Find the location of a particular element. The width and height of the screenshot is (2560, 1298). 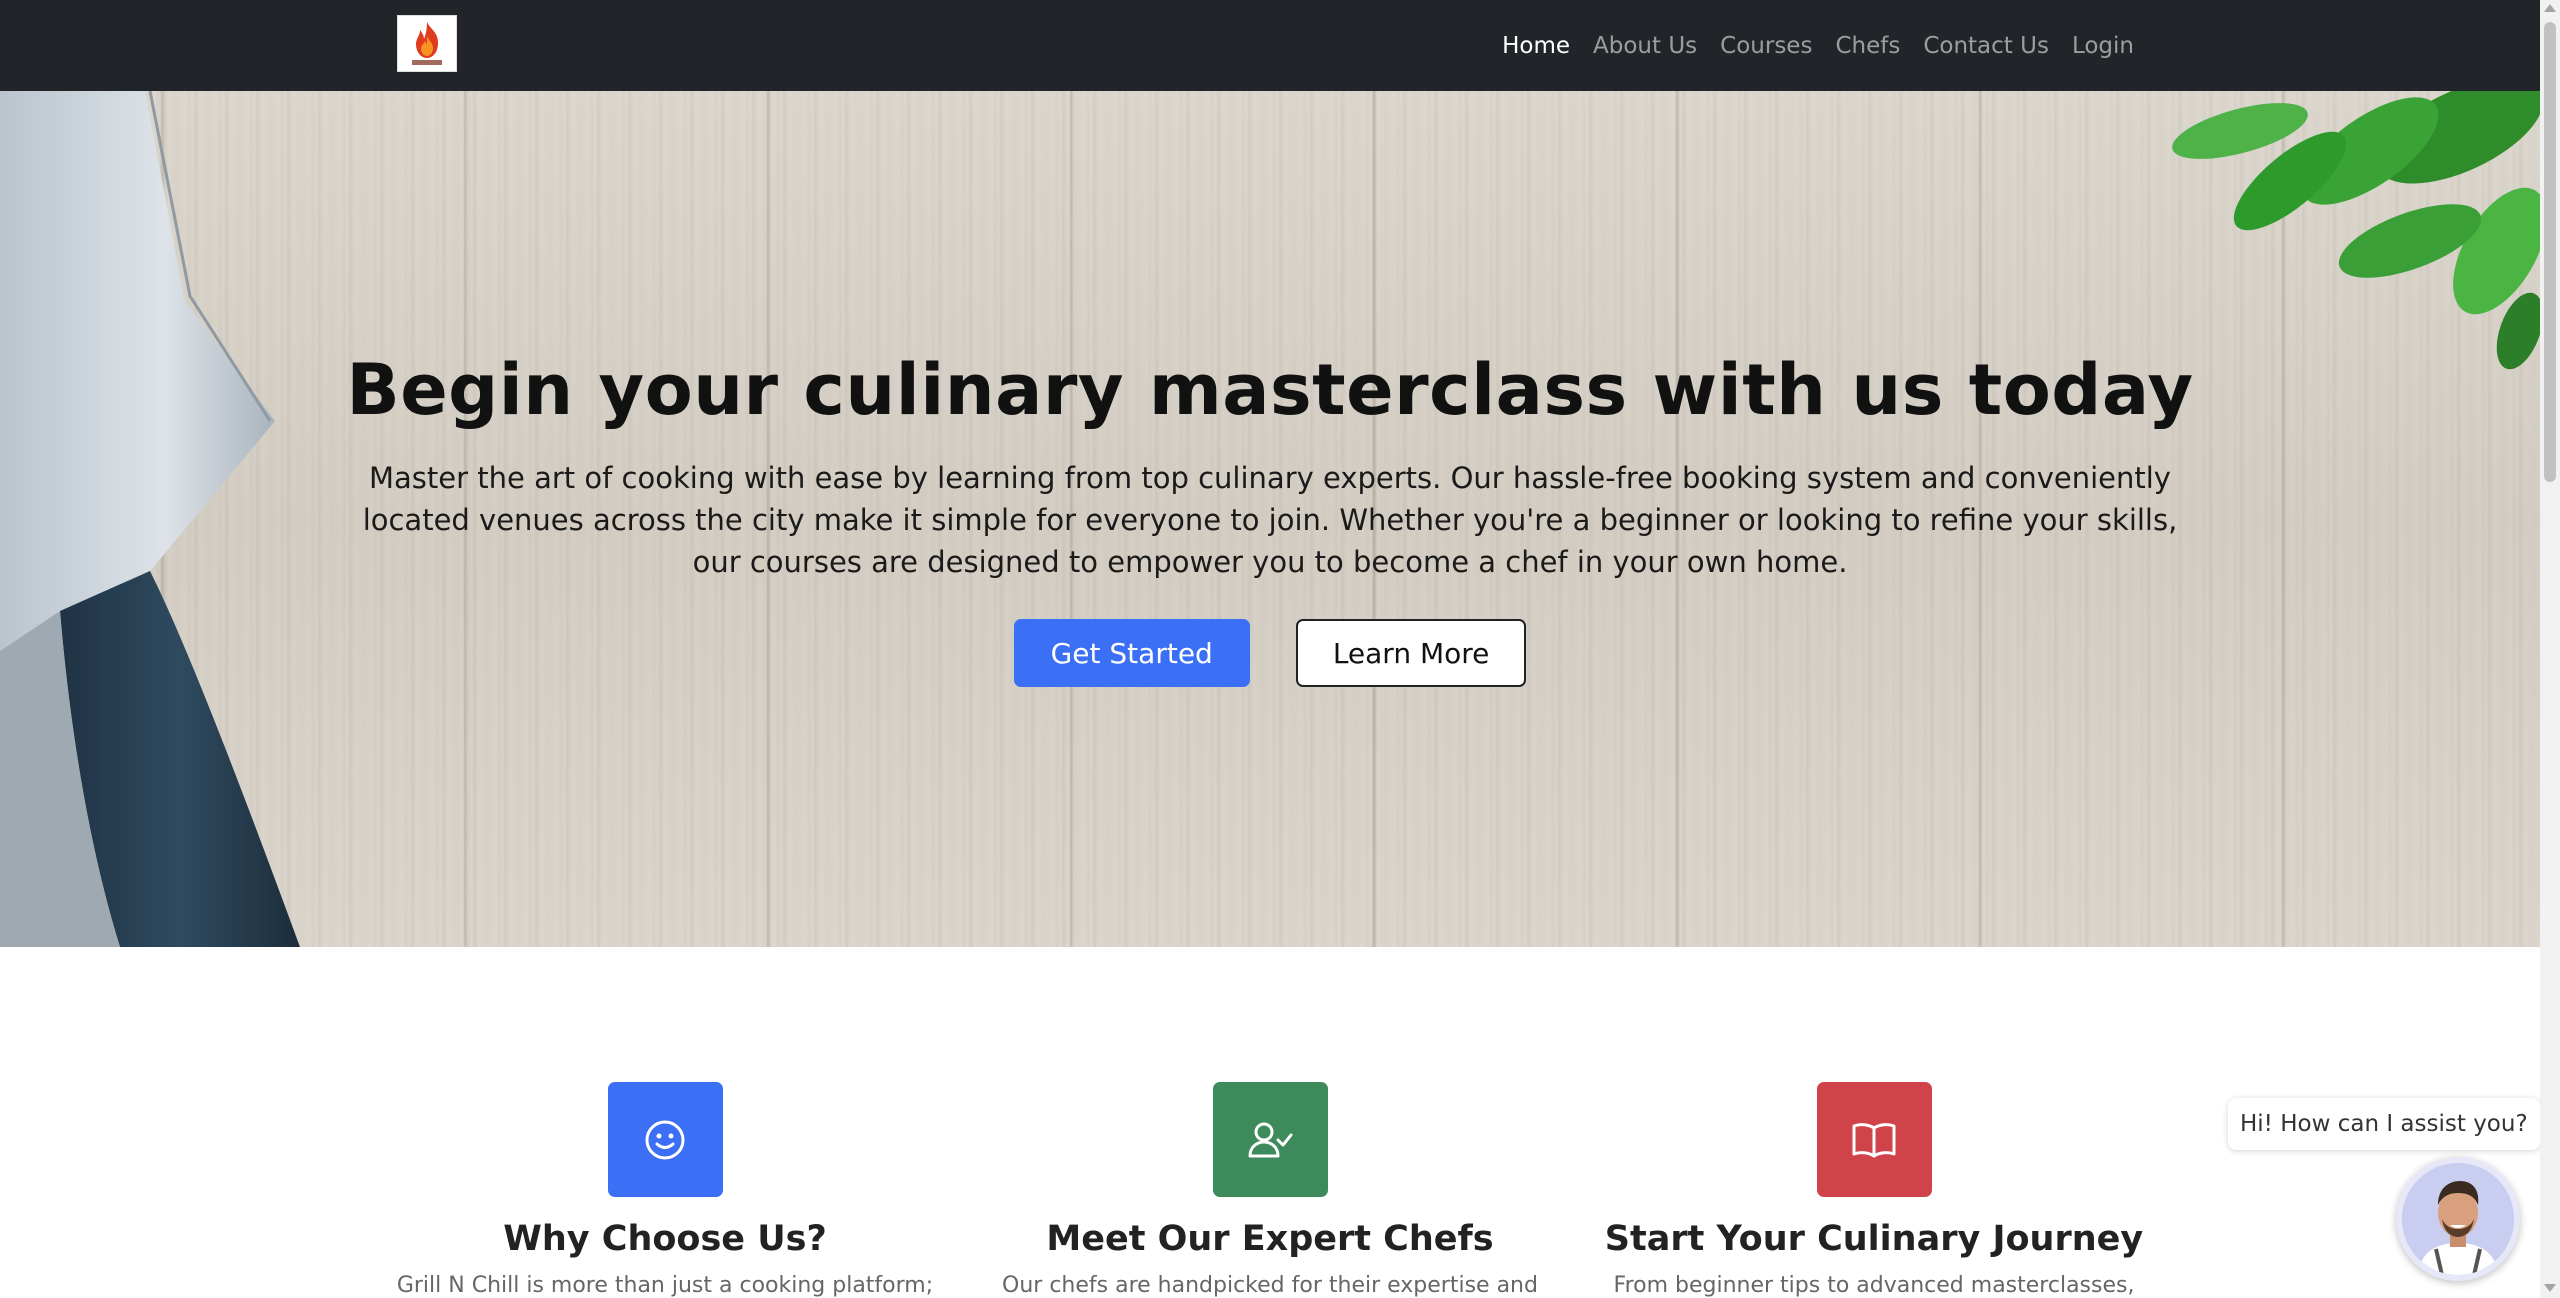

chat-avatar-button is located at coordinates (2458, 1219).